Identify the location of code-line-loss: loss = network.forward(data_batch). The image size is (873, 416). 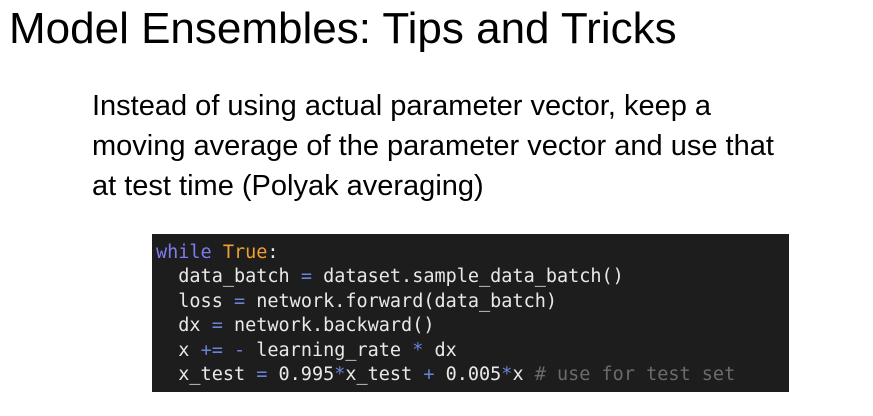
(472, 302).